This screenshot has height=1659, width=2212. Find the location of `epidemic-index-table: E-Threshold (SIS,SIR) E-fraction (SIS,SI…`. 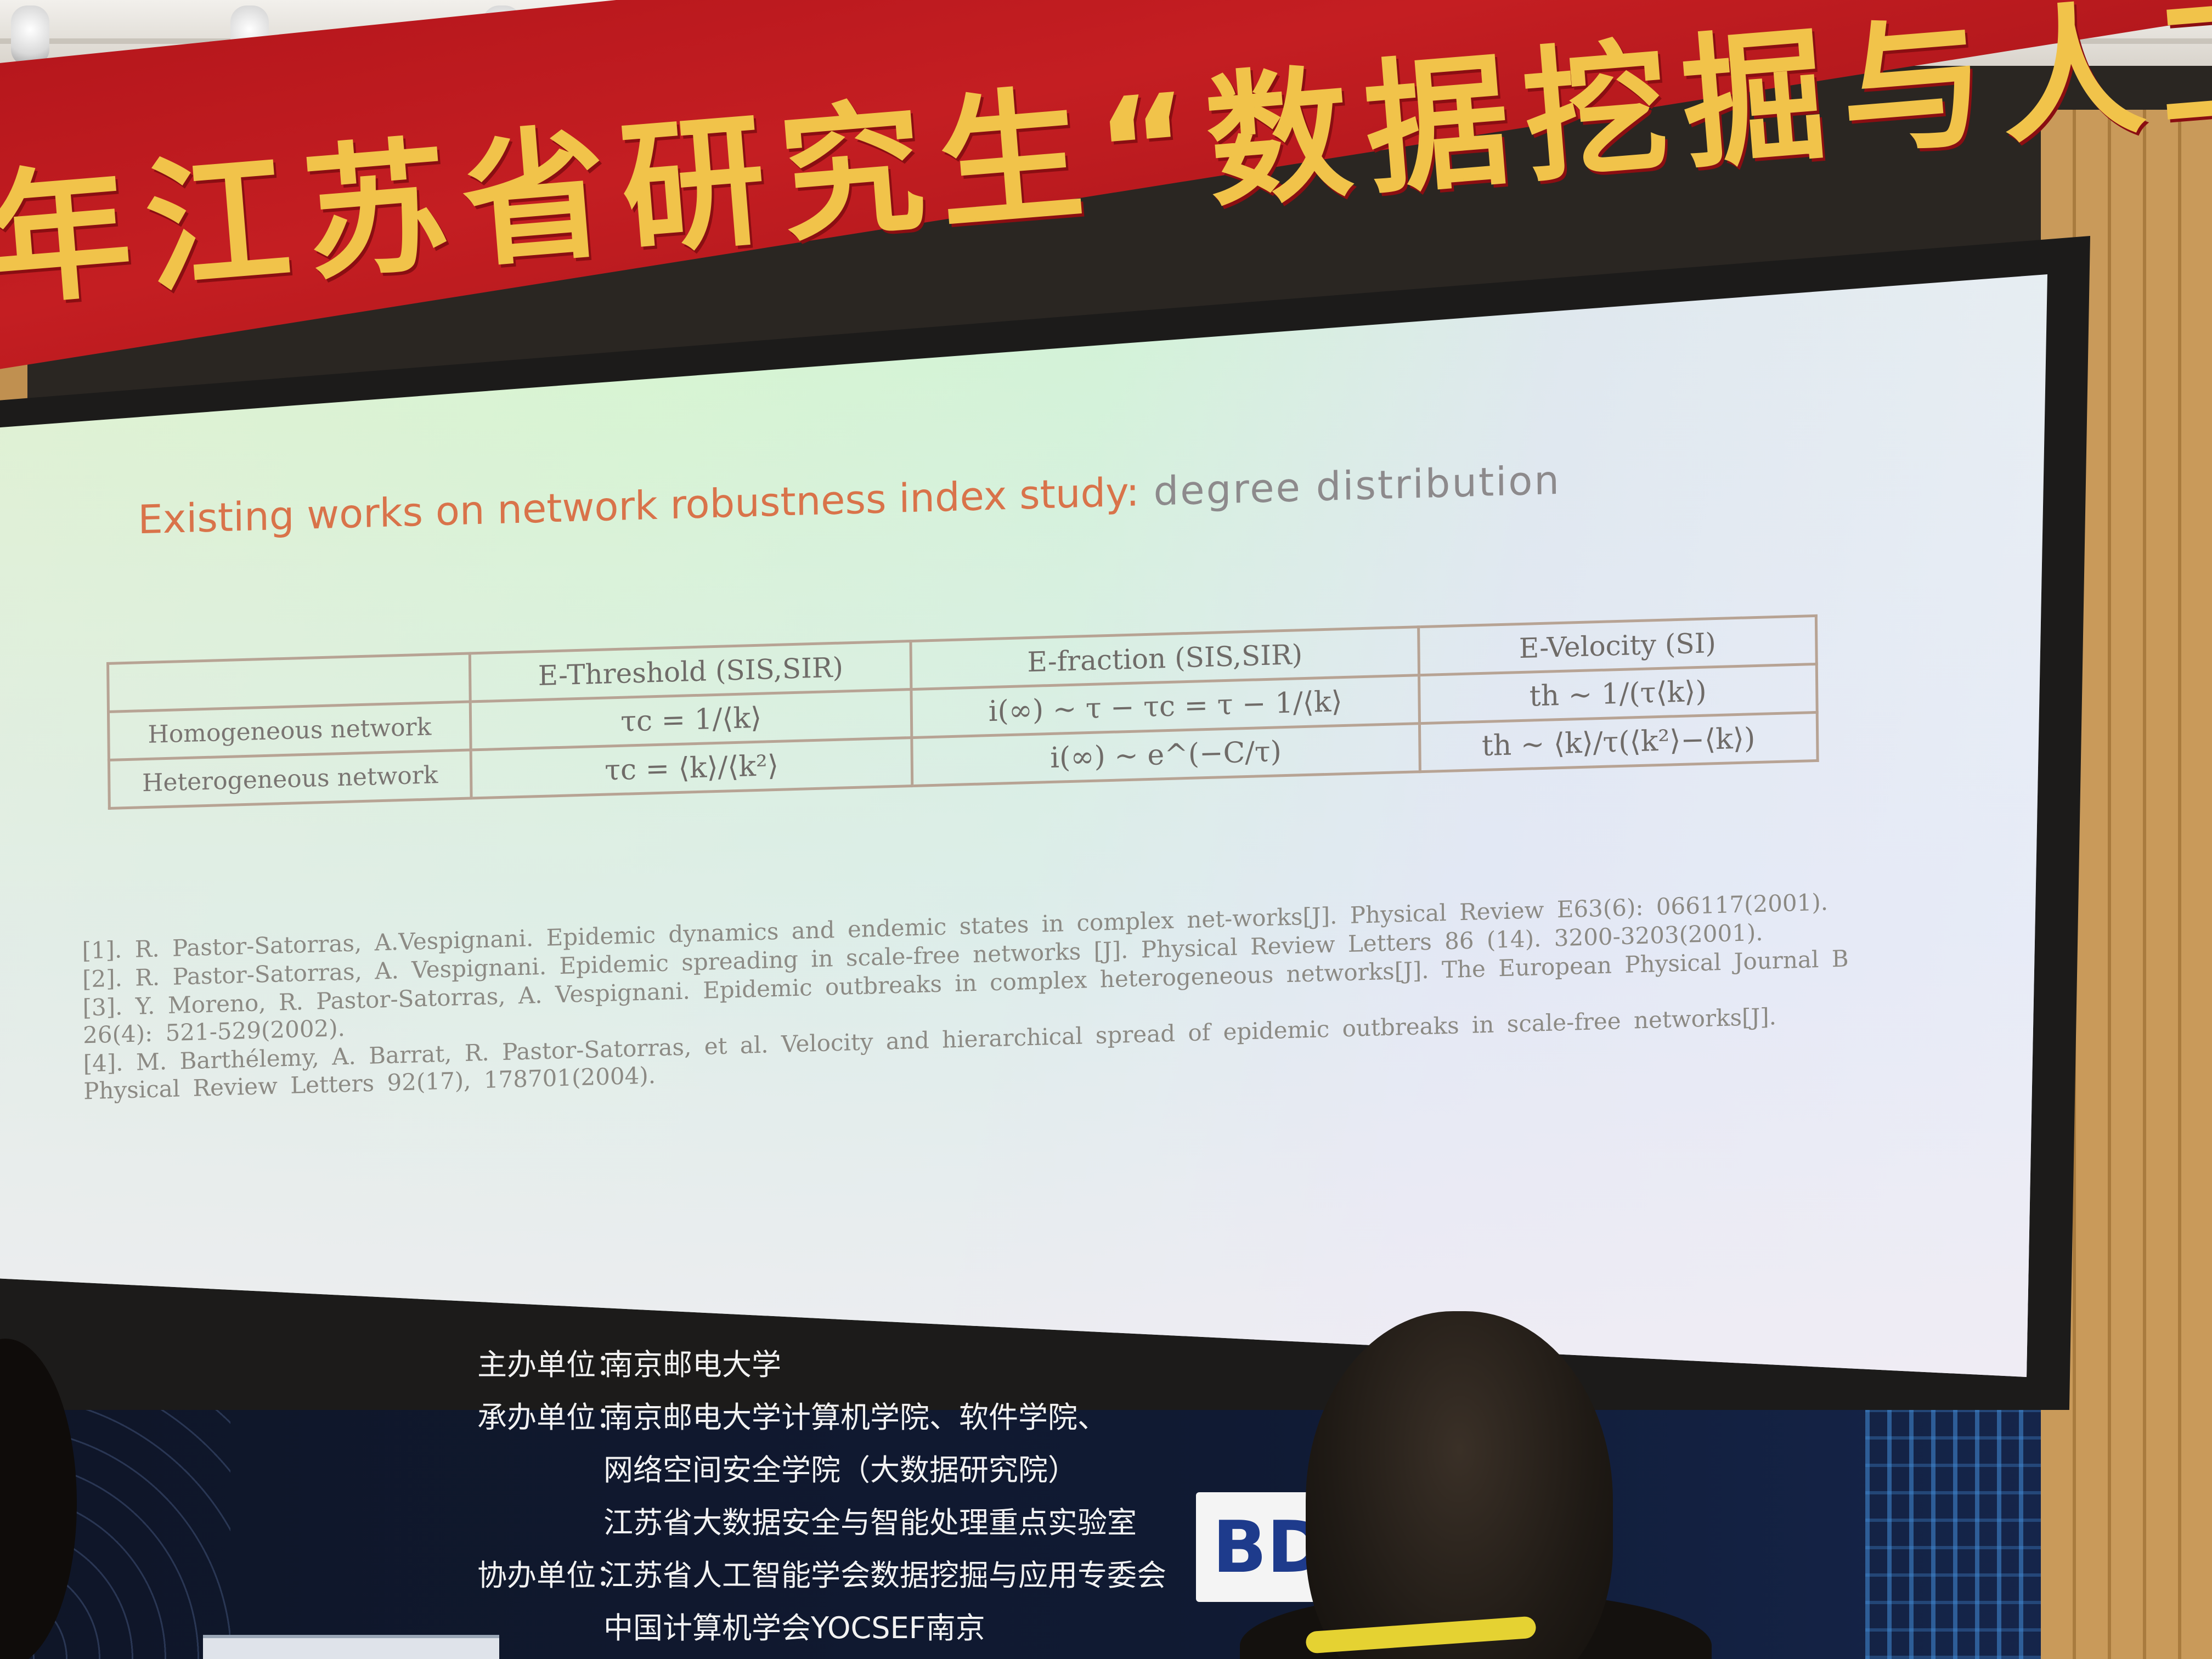

epidemic-index-table: E-Threshold (SIS,SIR) E-fraction (SIS,SI… is located at coordinates (962, 712).